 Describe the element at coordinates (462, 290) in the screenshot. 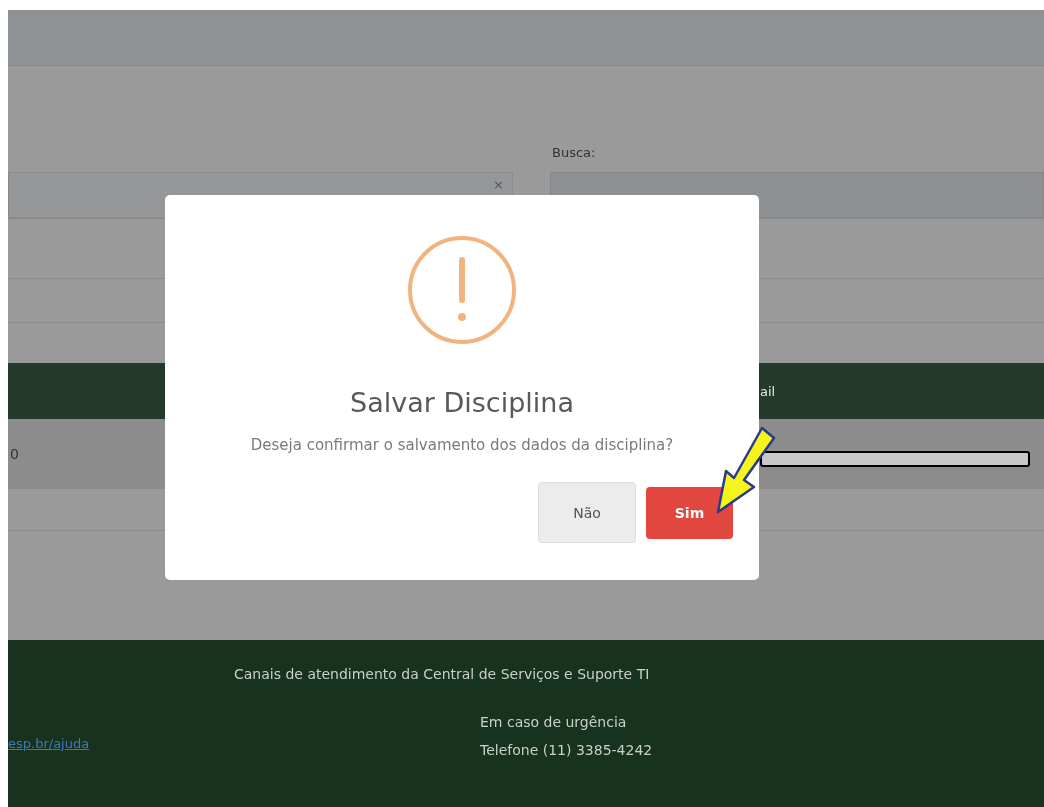

I see `warning-icon` at that location.